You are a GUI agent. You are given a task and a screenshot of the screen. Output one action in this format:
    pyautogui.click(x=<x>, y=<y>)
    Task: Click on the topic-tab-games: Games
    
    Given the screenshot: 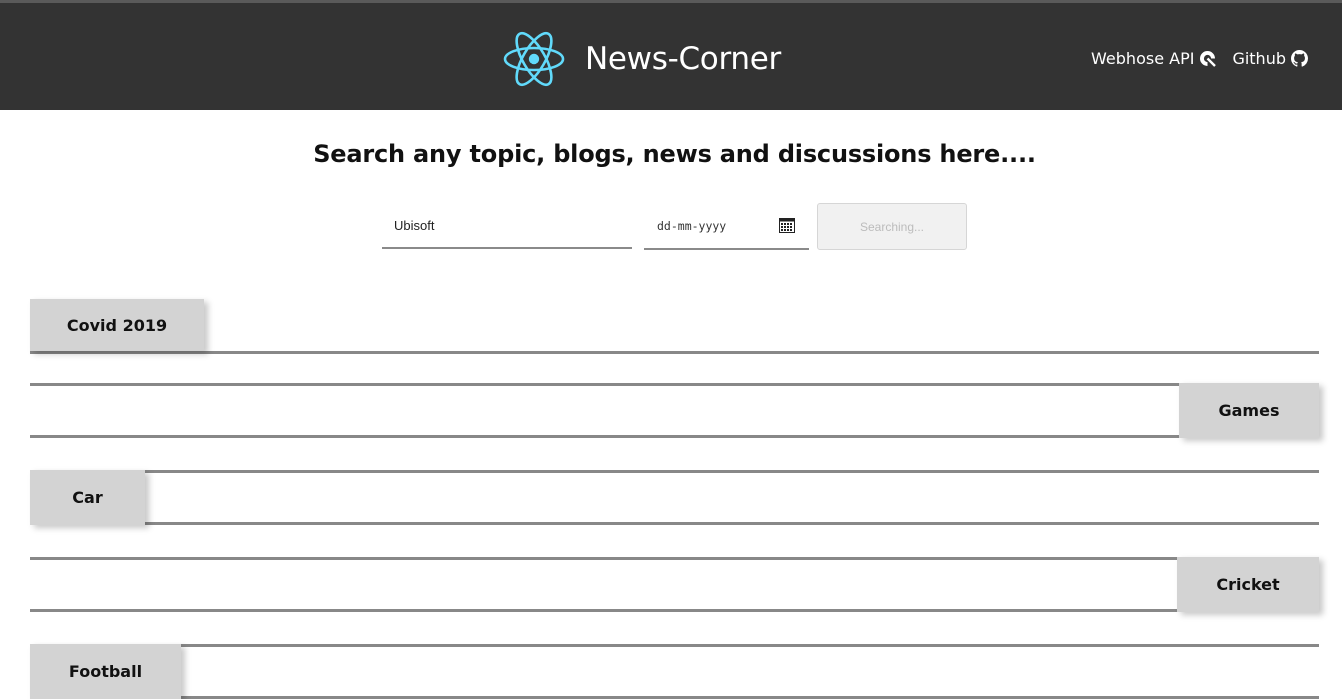 What is the action you would take?
    pyautogui.click(x=1249, y=410)
    